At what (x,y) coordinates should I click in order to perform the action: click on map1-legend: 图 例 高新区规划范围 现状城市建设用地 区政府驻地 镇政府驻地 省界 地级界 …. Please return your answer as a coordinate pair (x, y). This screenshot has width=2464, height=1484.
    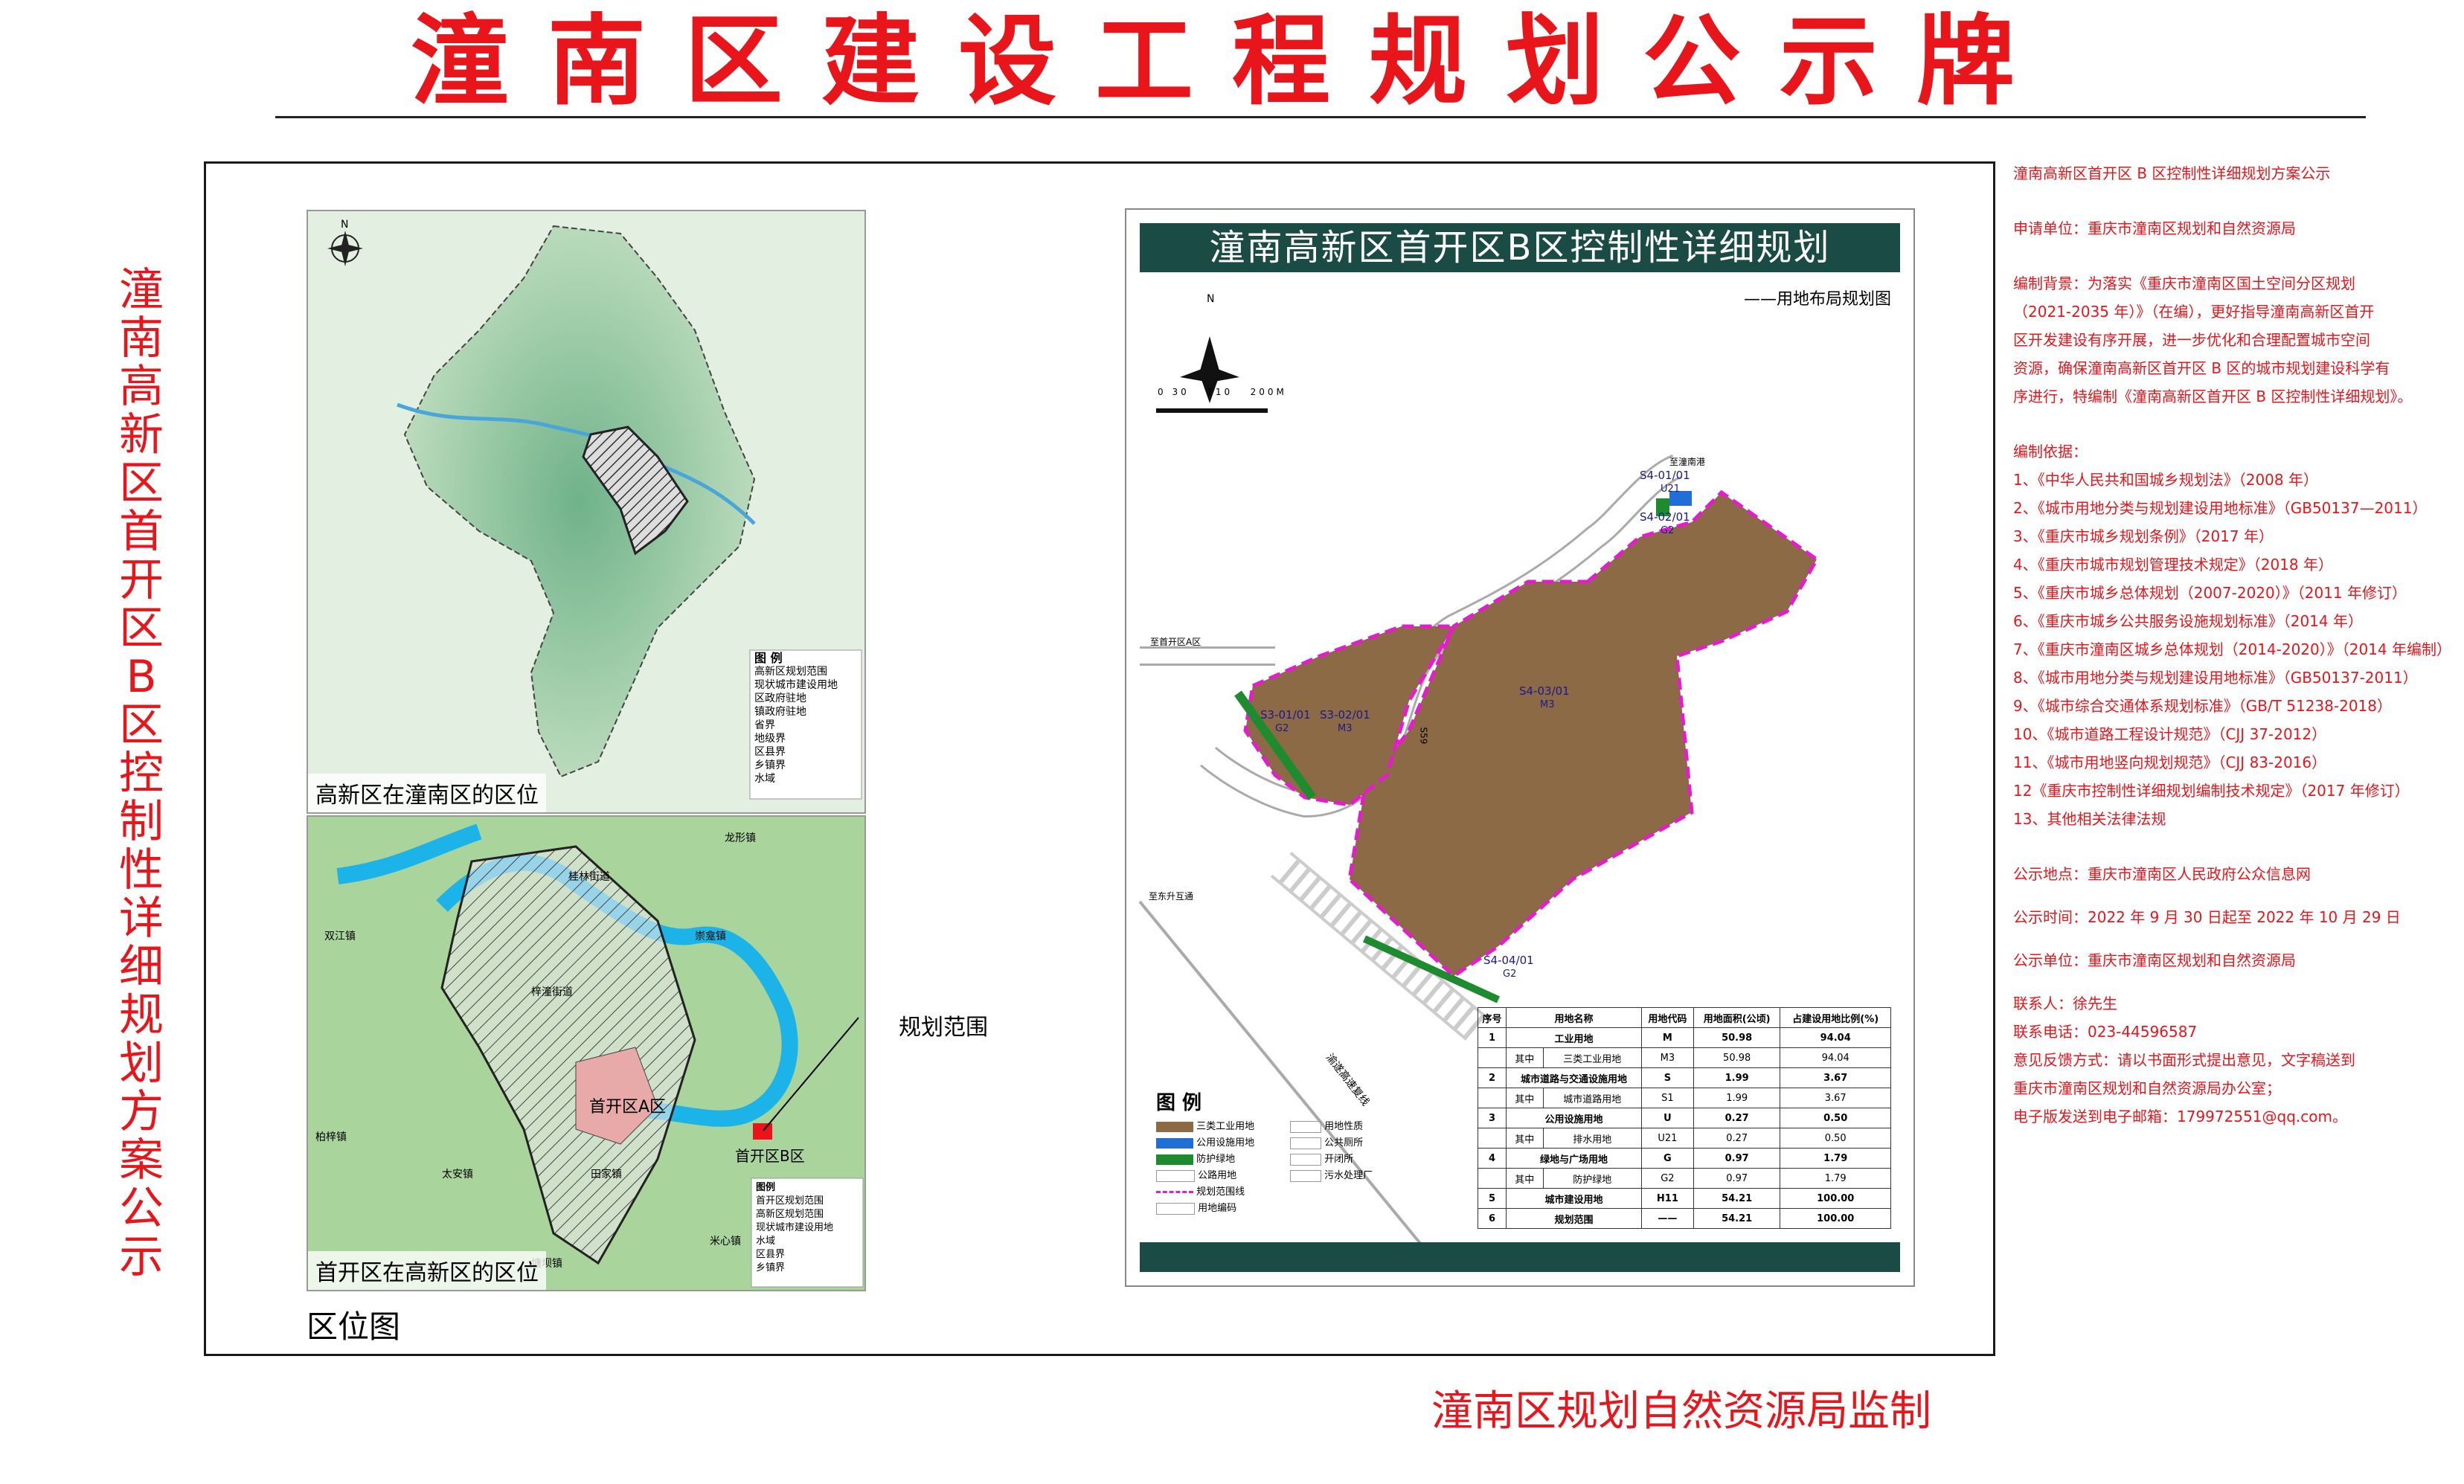
    Looking at the image, I should click on (796, 719).